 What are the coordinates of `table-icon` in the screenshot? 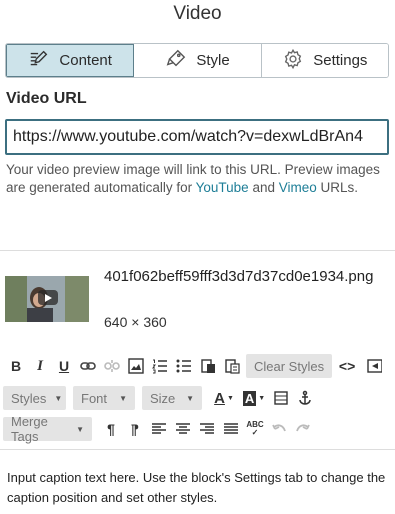 It's located at (281, 398).